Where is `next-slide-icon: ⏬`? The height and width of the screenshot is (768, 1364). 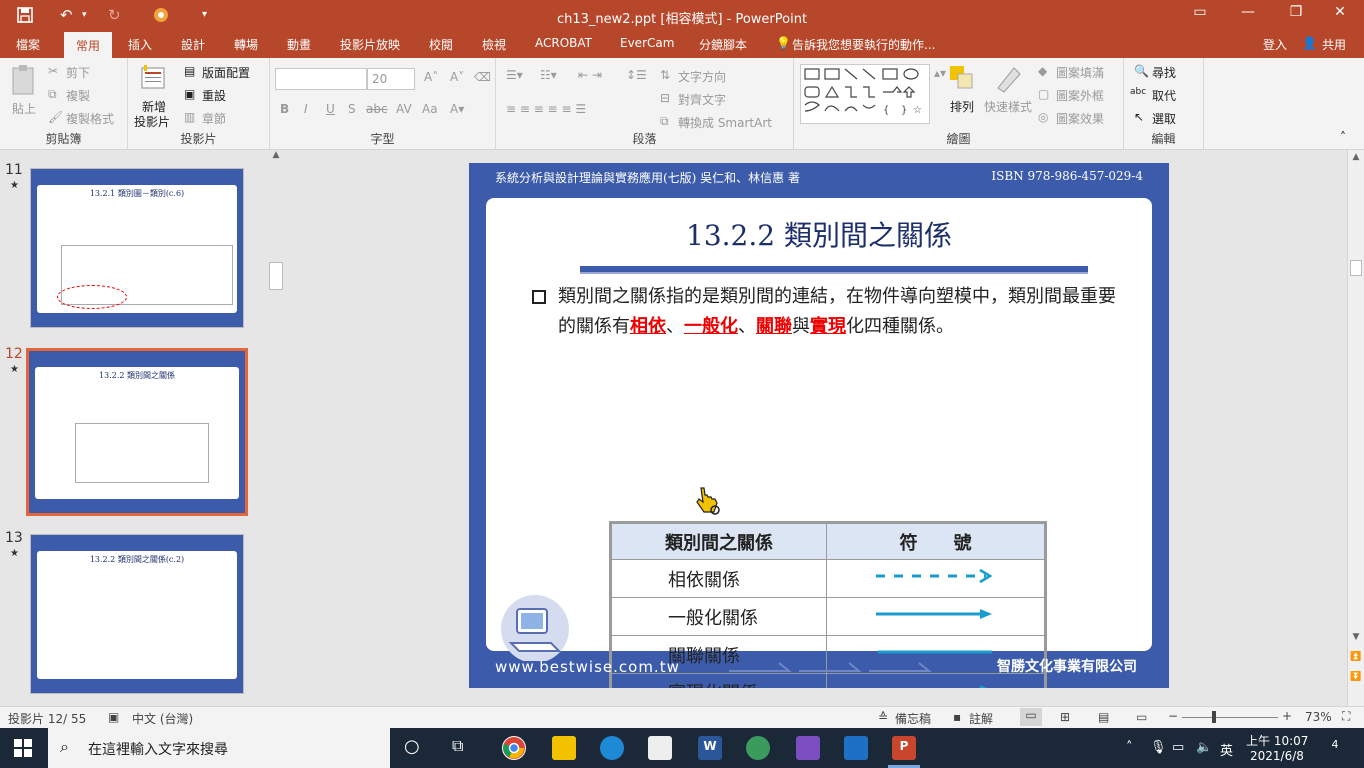 next-slide-icon: ⏬ is located at coordinates (1356, 677).